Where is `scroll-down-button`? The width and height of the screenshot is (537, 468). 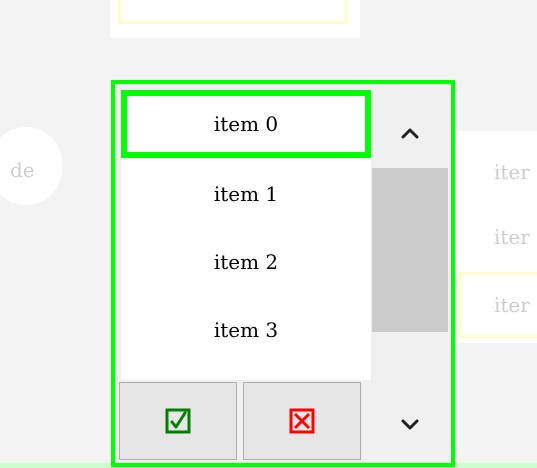
scroll-down-button is located at coordinates (410, 425).